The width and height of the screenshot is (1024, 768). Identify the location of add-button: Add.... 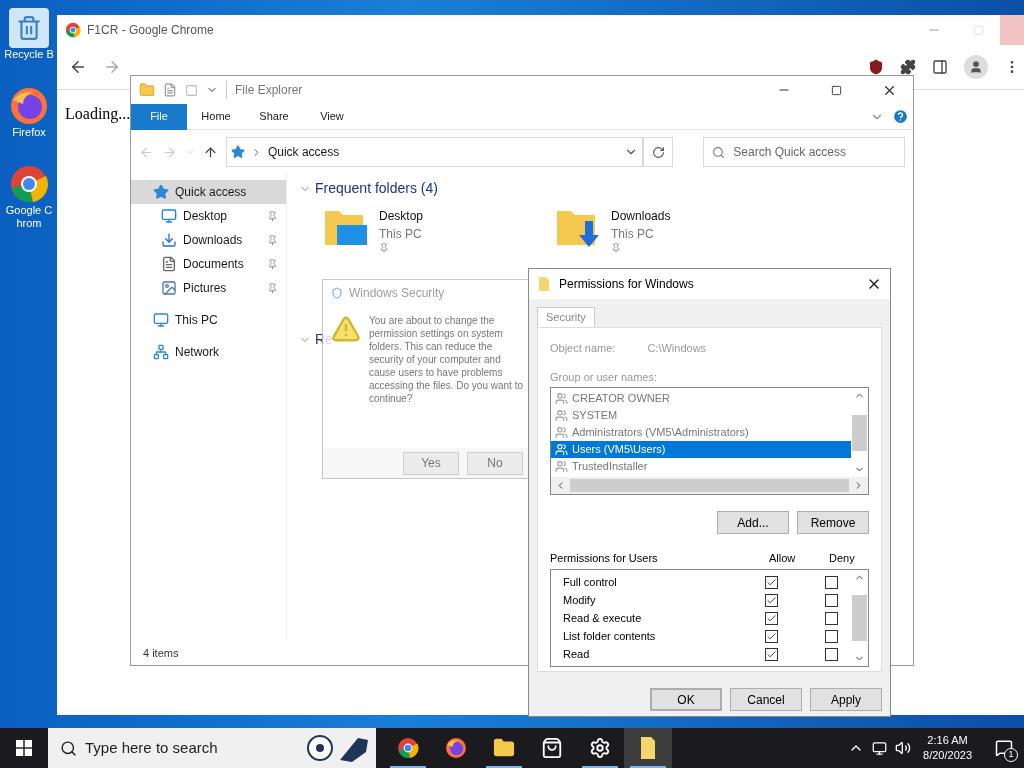
(753, 522).